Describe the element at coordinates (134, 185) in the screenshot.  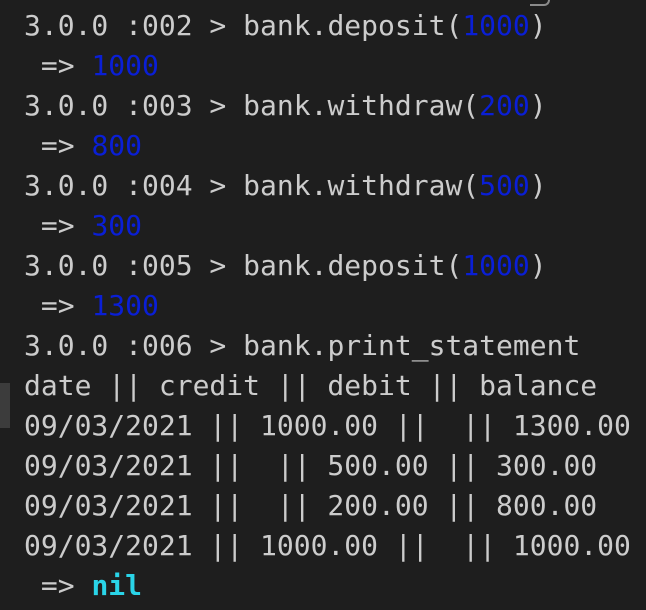
I see `prompt: 3.0.0 :004 >` at that location.